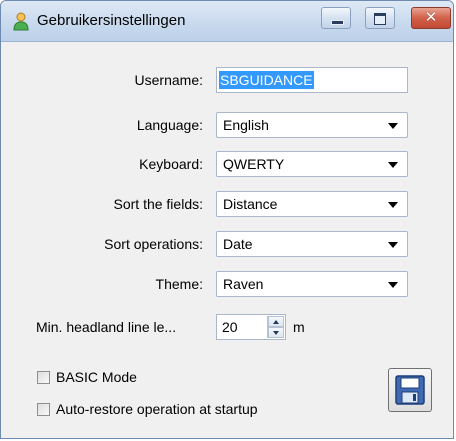 Image resolution: width=456 pixels, height=441 pixels. I want to click on sort-fields-select: Distance, so click(312, 204).